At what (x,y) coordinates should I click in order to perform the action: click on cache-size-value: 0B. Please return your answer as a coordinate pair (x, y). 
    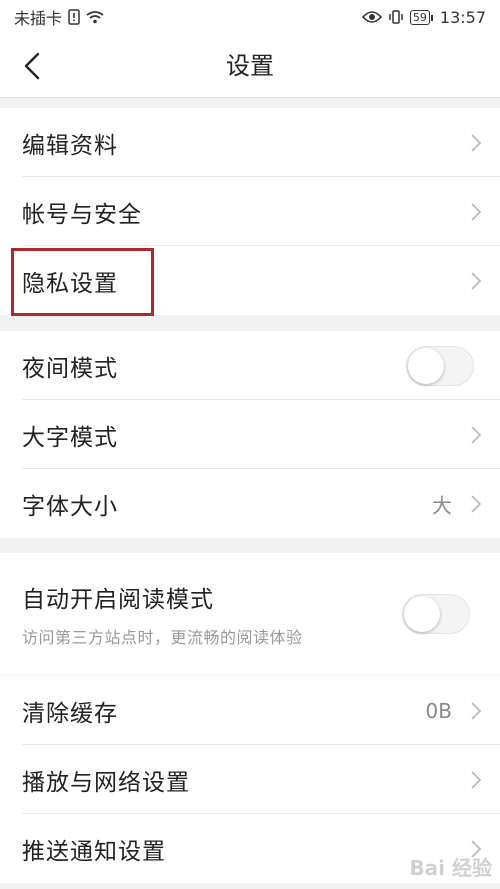
    Looking at the image, I should click on (438, 710).